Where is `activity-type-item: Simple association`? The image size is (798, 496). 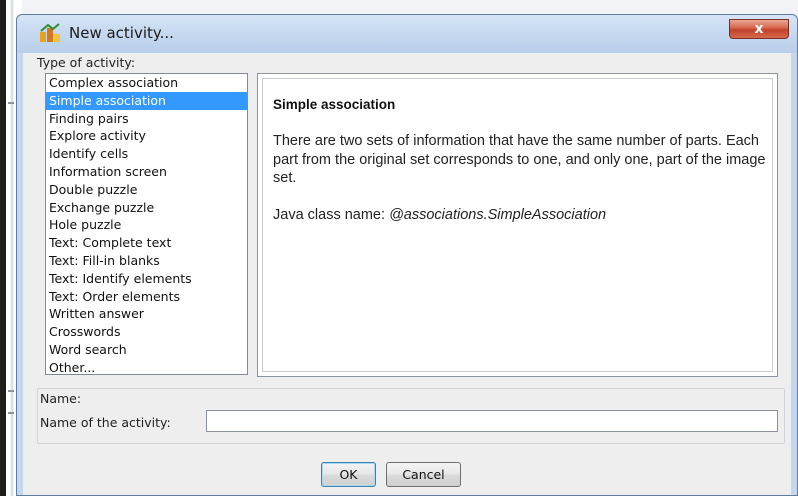 activity-type-item: Simple association is located at coordinates (146, 100).